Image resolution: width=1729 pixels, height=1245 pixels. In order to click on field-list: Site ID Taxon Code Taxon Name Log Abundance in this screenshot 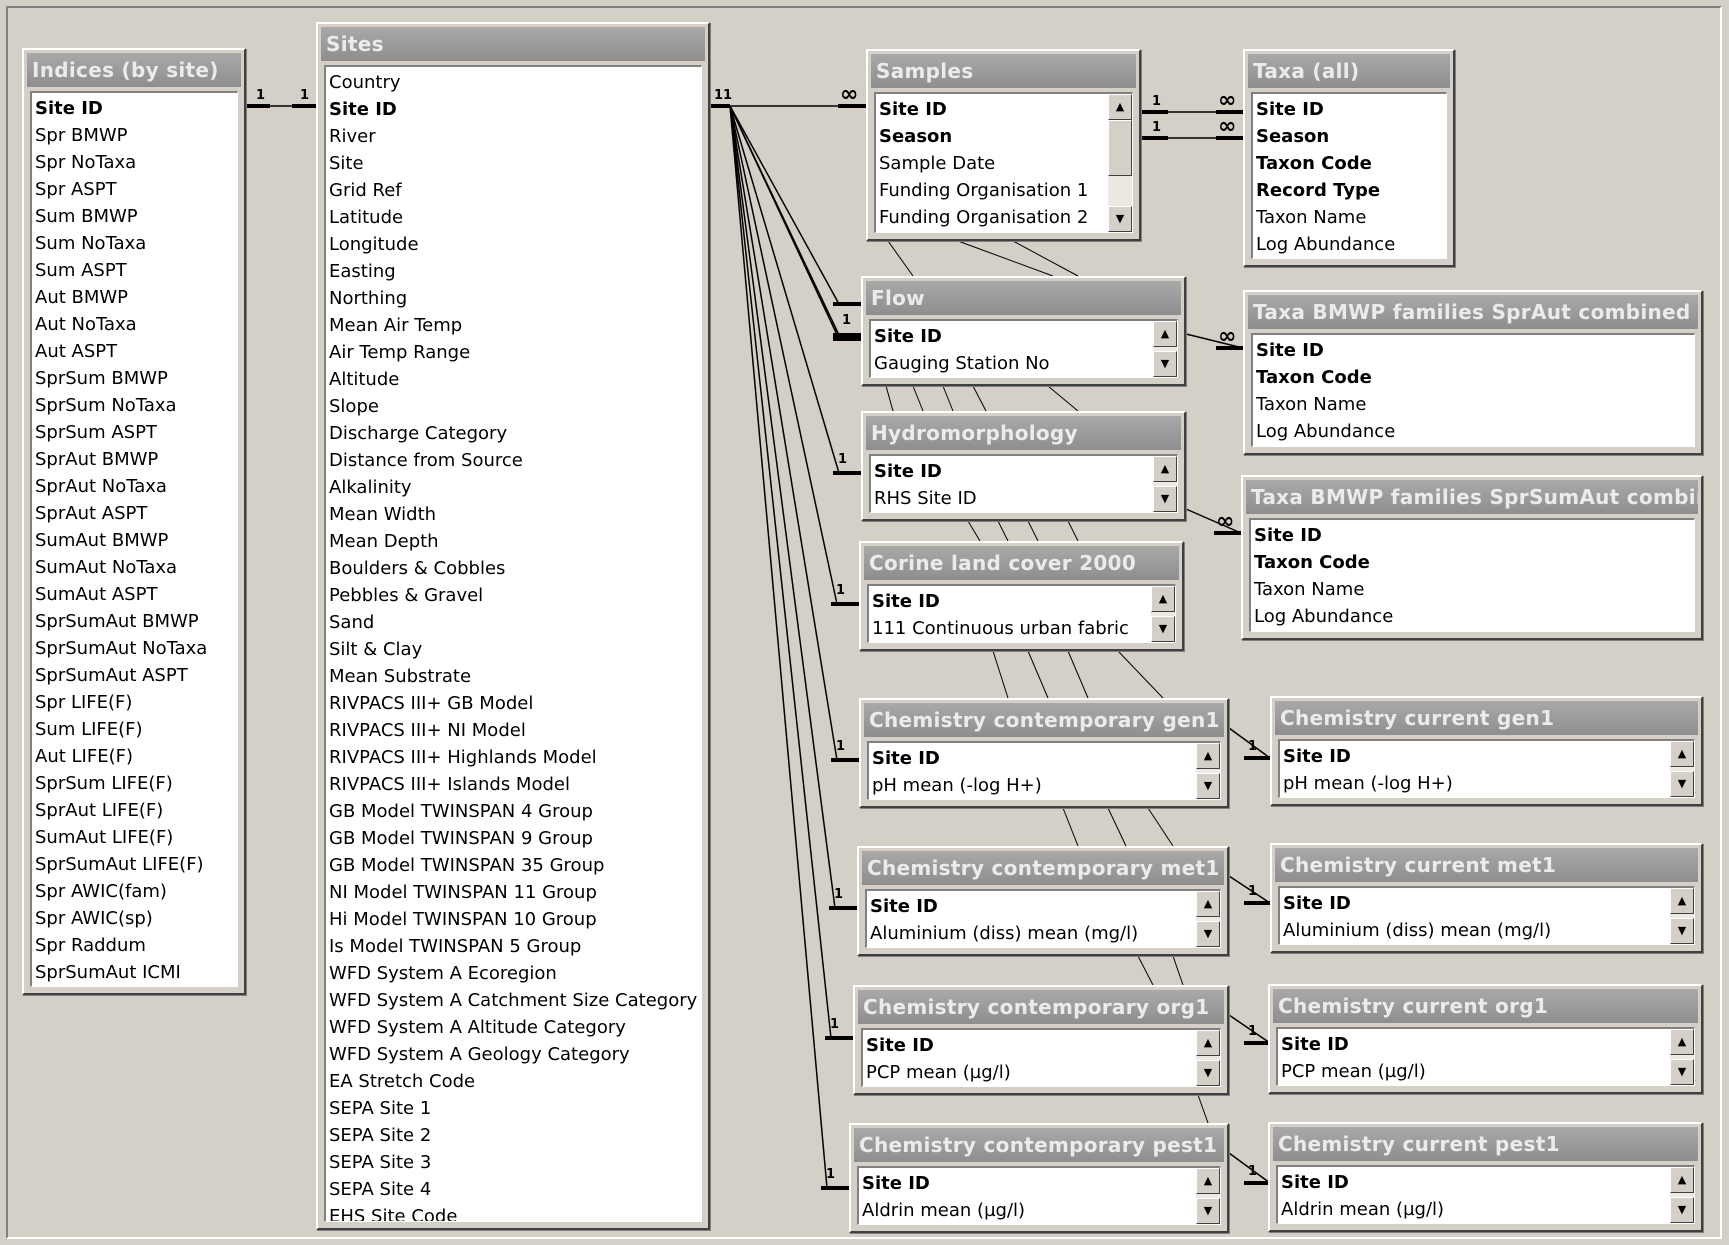, I will do `click(1473, 390)`.